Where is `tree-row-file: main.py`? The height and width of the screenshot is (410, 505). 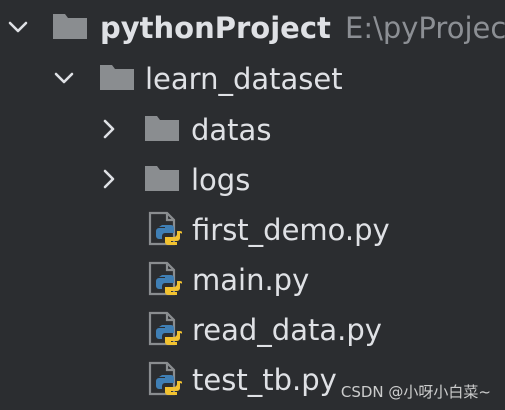
tree-row-file: main.py is located at coordinates (252, 282).